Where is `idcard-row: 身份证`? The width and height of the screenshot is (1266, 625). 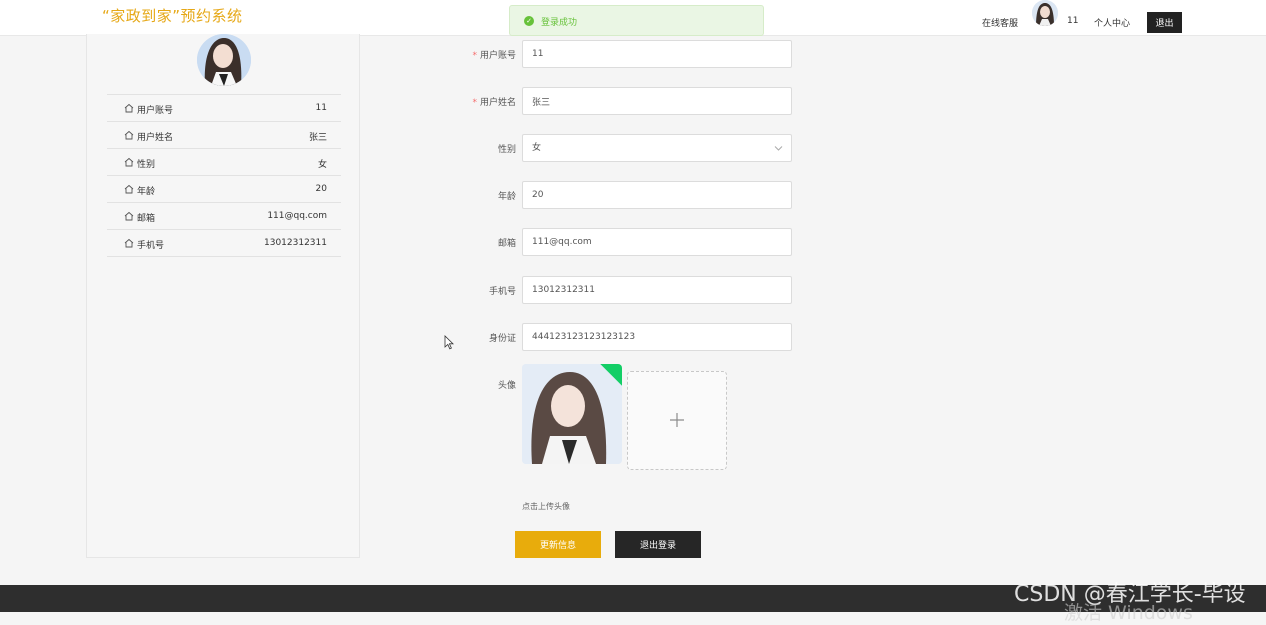 idcard-row: 身份证 is located at coordinates (620, 337).